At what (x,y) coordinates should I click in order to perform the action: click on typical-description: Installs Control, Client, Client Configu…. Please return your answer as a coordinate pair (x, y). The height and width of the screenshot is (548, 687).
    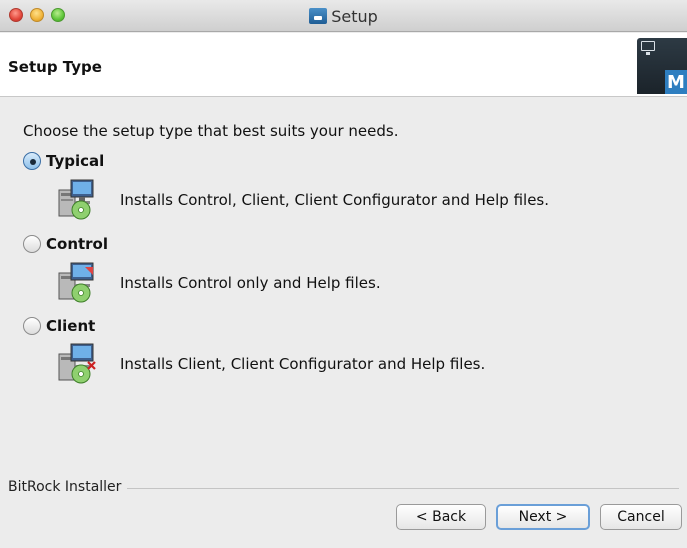
    Looking at the image, I should click on (335, 200).